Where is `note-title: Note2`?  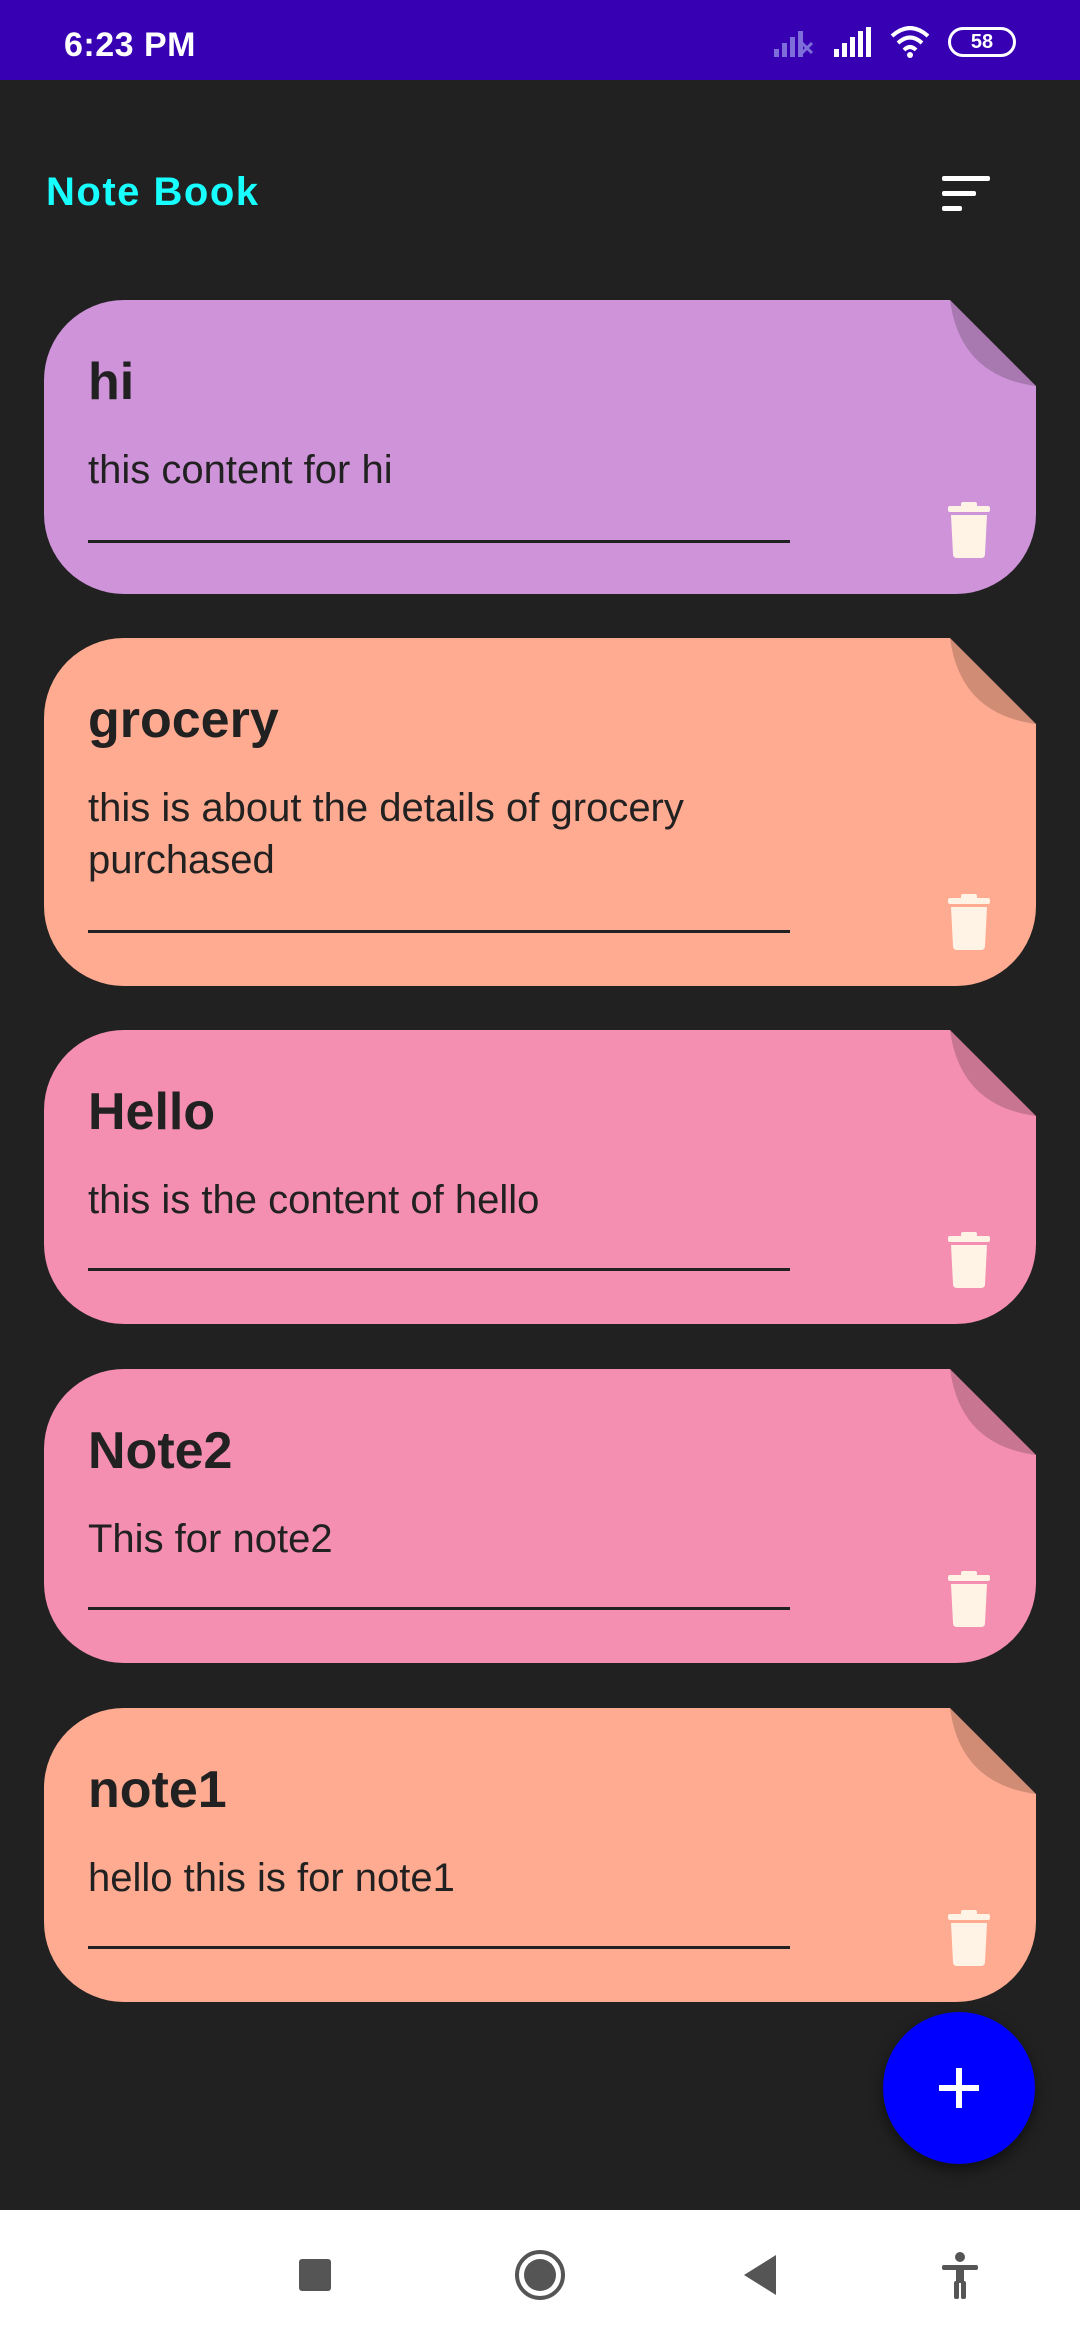
note-title: Note2 is located at coordinates (160, 1451).